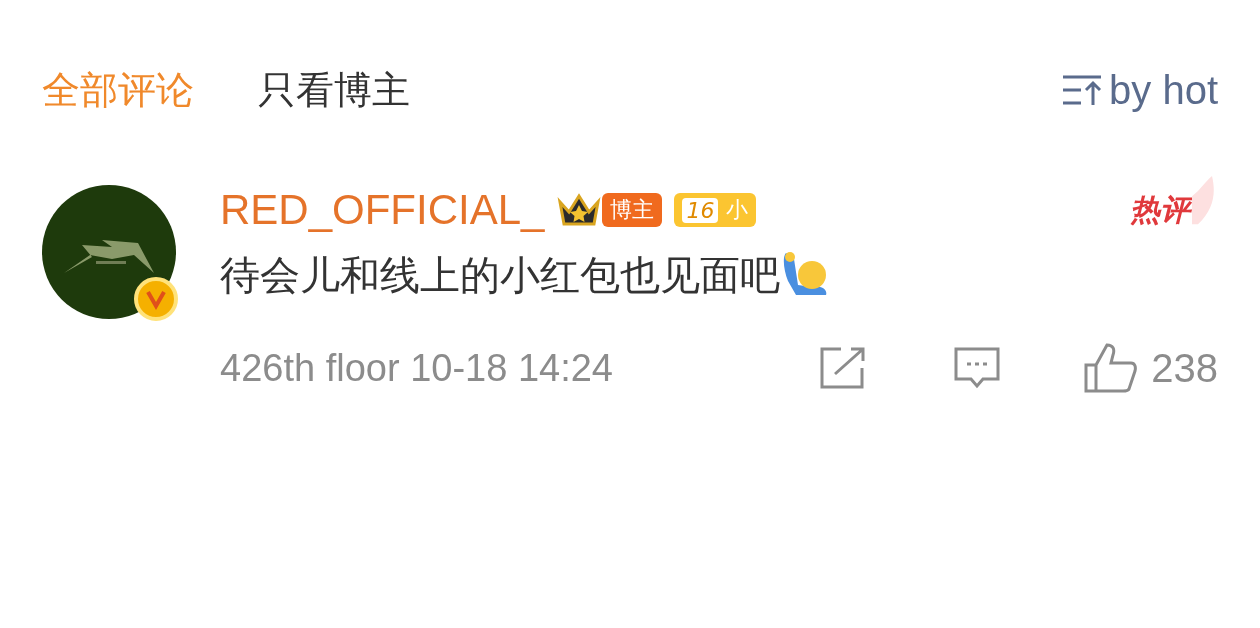 The image size is (1260, 628). Describe the element at coordinates (1139, 90) in the screenshot. I see `sort-button: by hot` at that location.